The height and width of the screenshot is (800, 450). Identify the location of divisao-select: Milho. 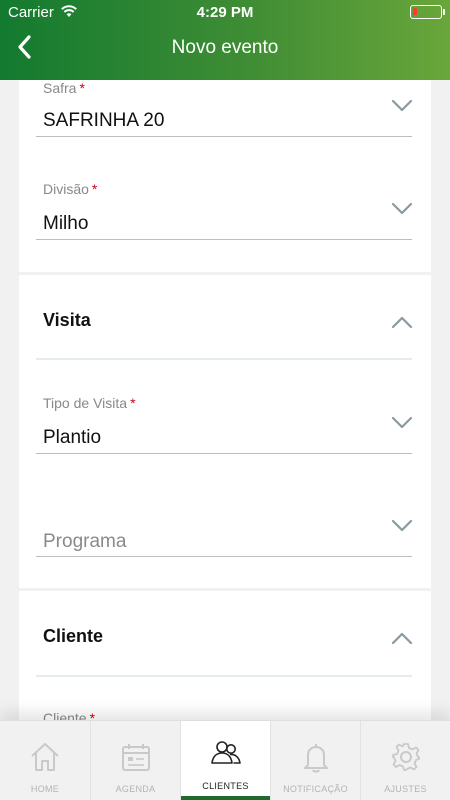
(65, 224).